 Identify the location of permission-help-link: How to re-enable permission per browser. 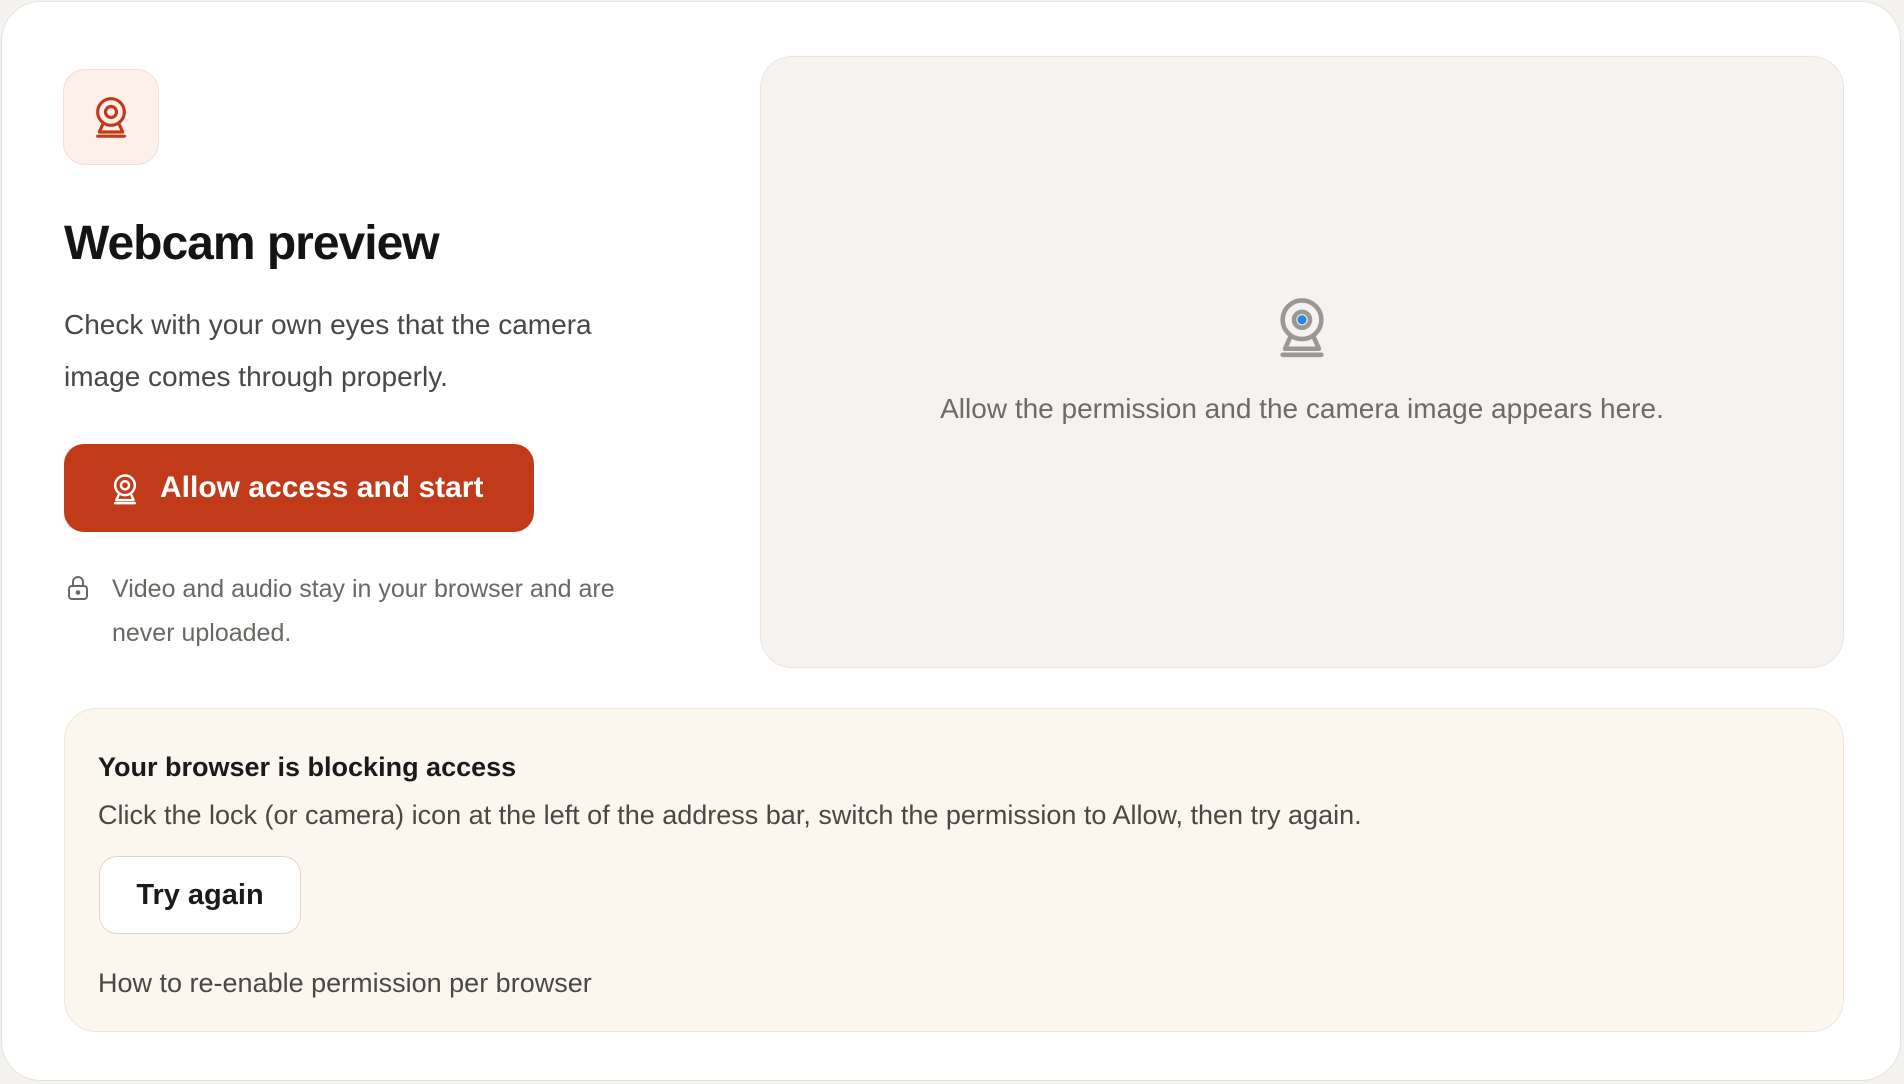
(345, 983).